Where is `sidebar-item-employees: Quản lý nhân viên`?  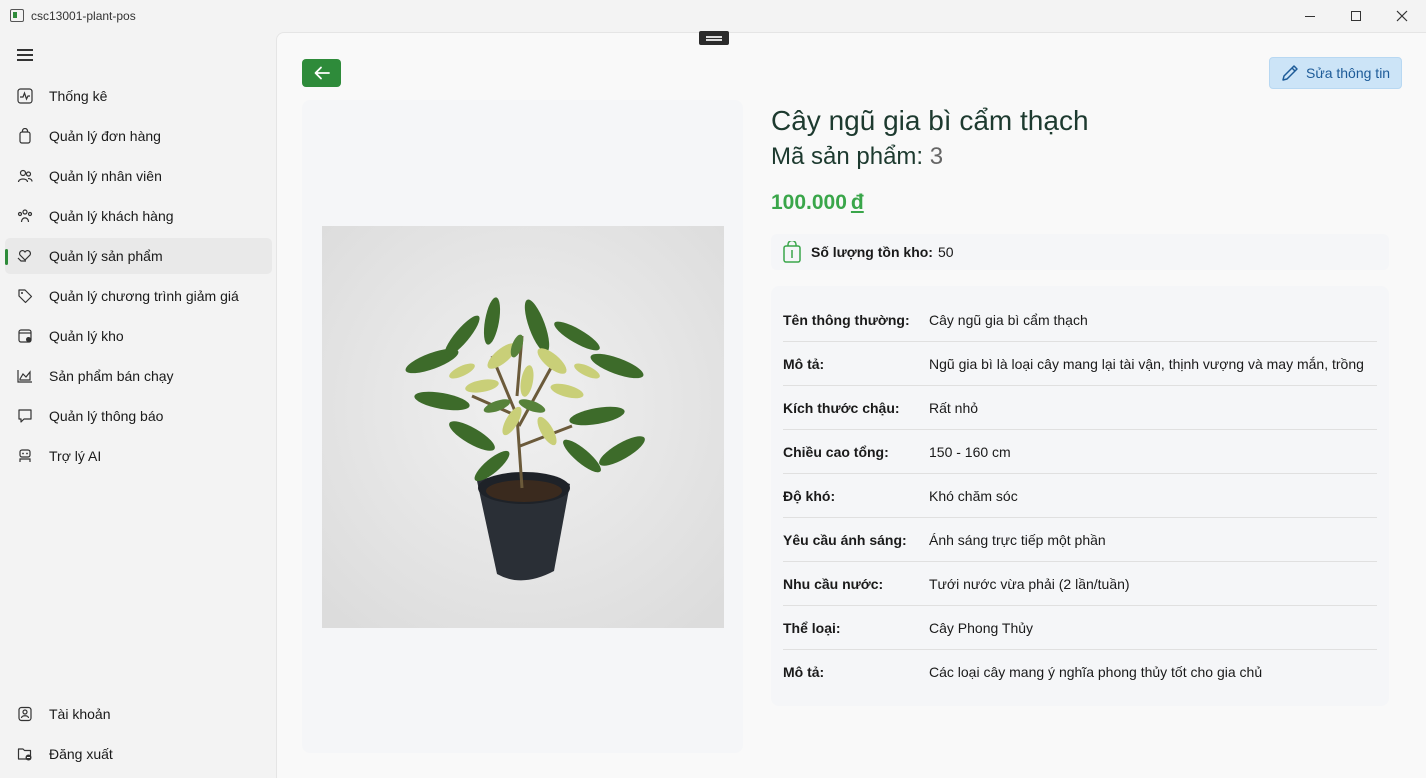 sidebar-item-employees: Quản lý nhân viên is located at coordinates (138, 176).